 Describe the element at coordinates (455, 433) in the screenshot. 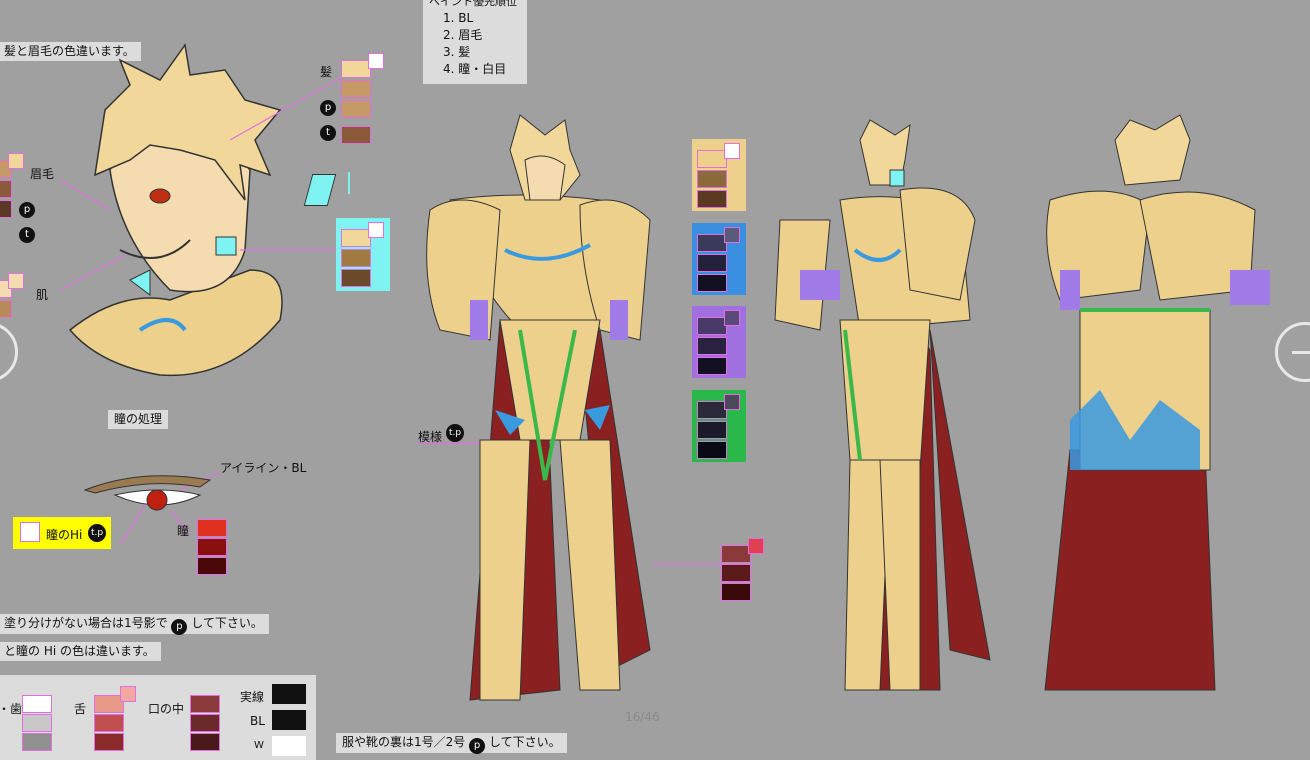

I see `pattern-tp-badge: t.p` at that location.